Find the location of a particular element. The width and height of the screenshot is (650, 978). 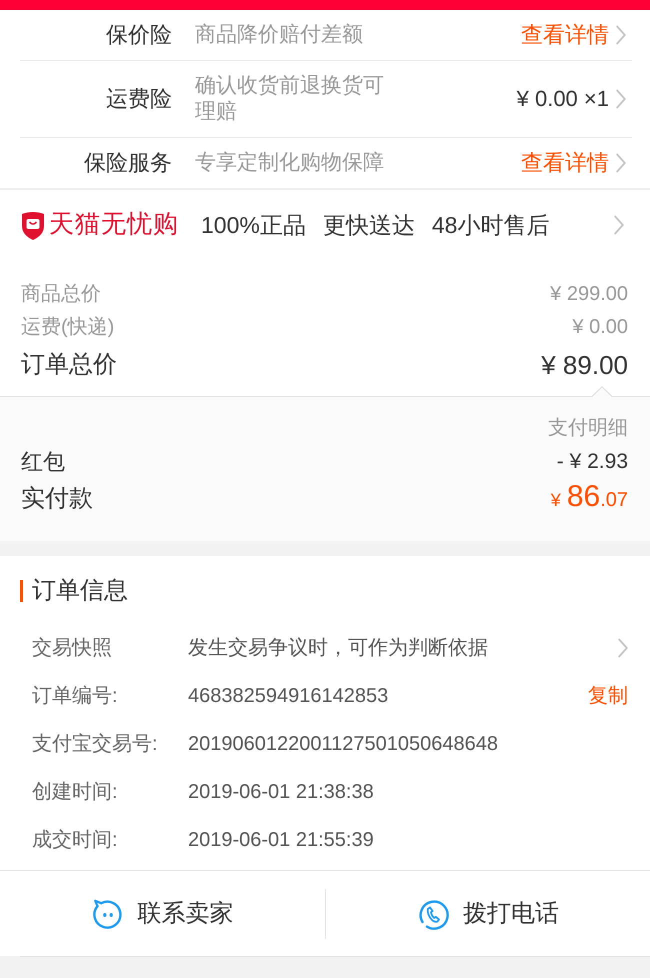

copy-link: 复制 is located at coordinates (608, 696).